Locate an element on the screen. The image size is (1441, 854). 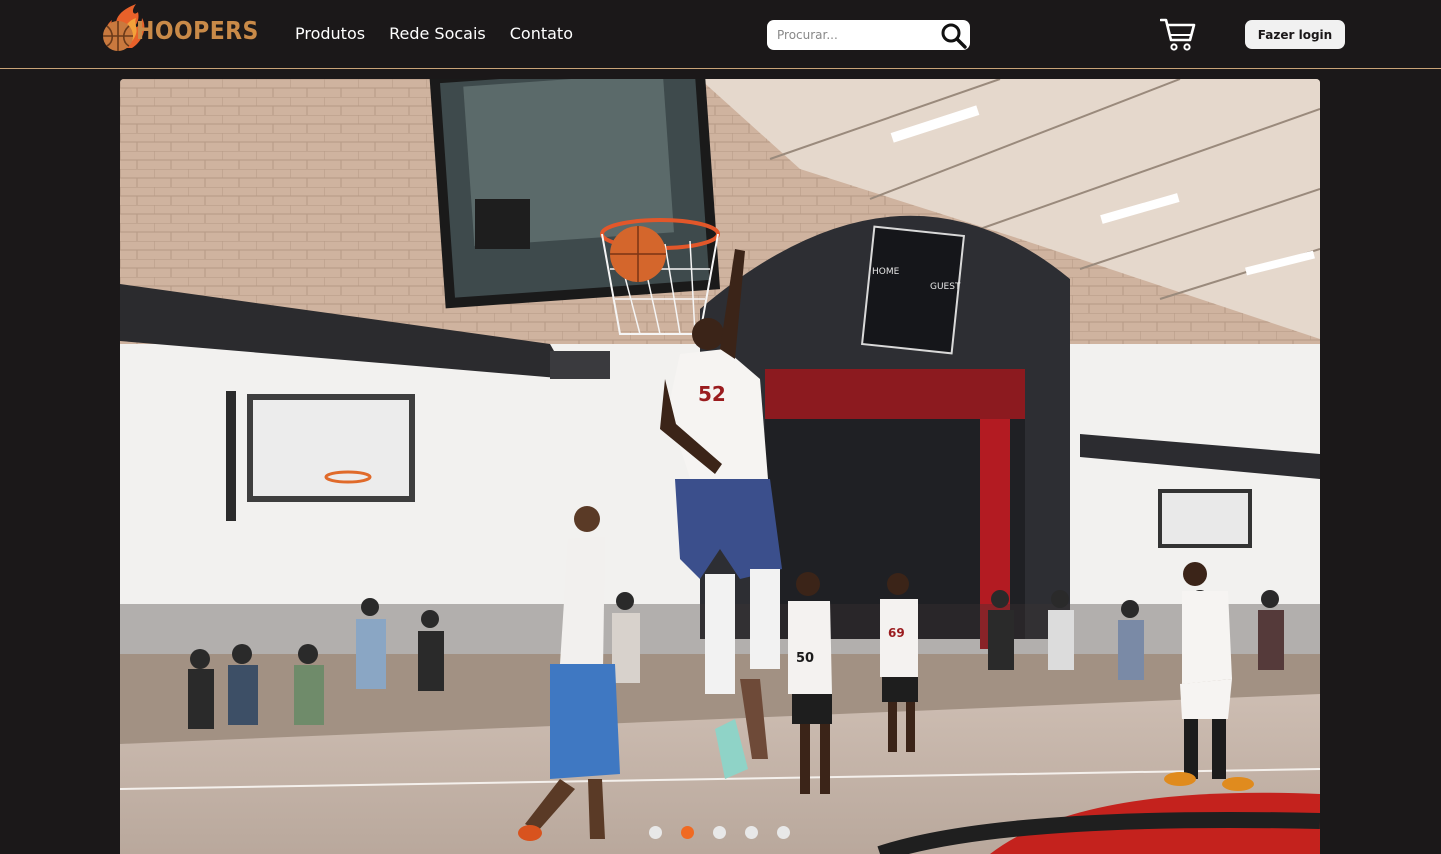
search-icon is located at coordinates (953, 35).